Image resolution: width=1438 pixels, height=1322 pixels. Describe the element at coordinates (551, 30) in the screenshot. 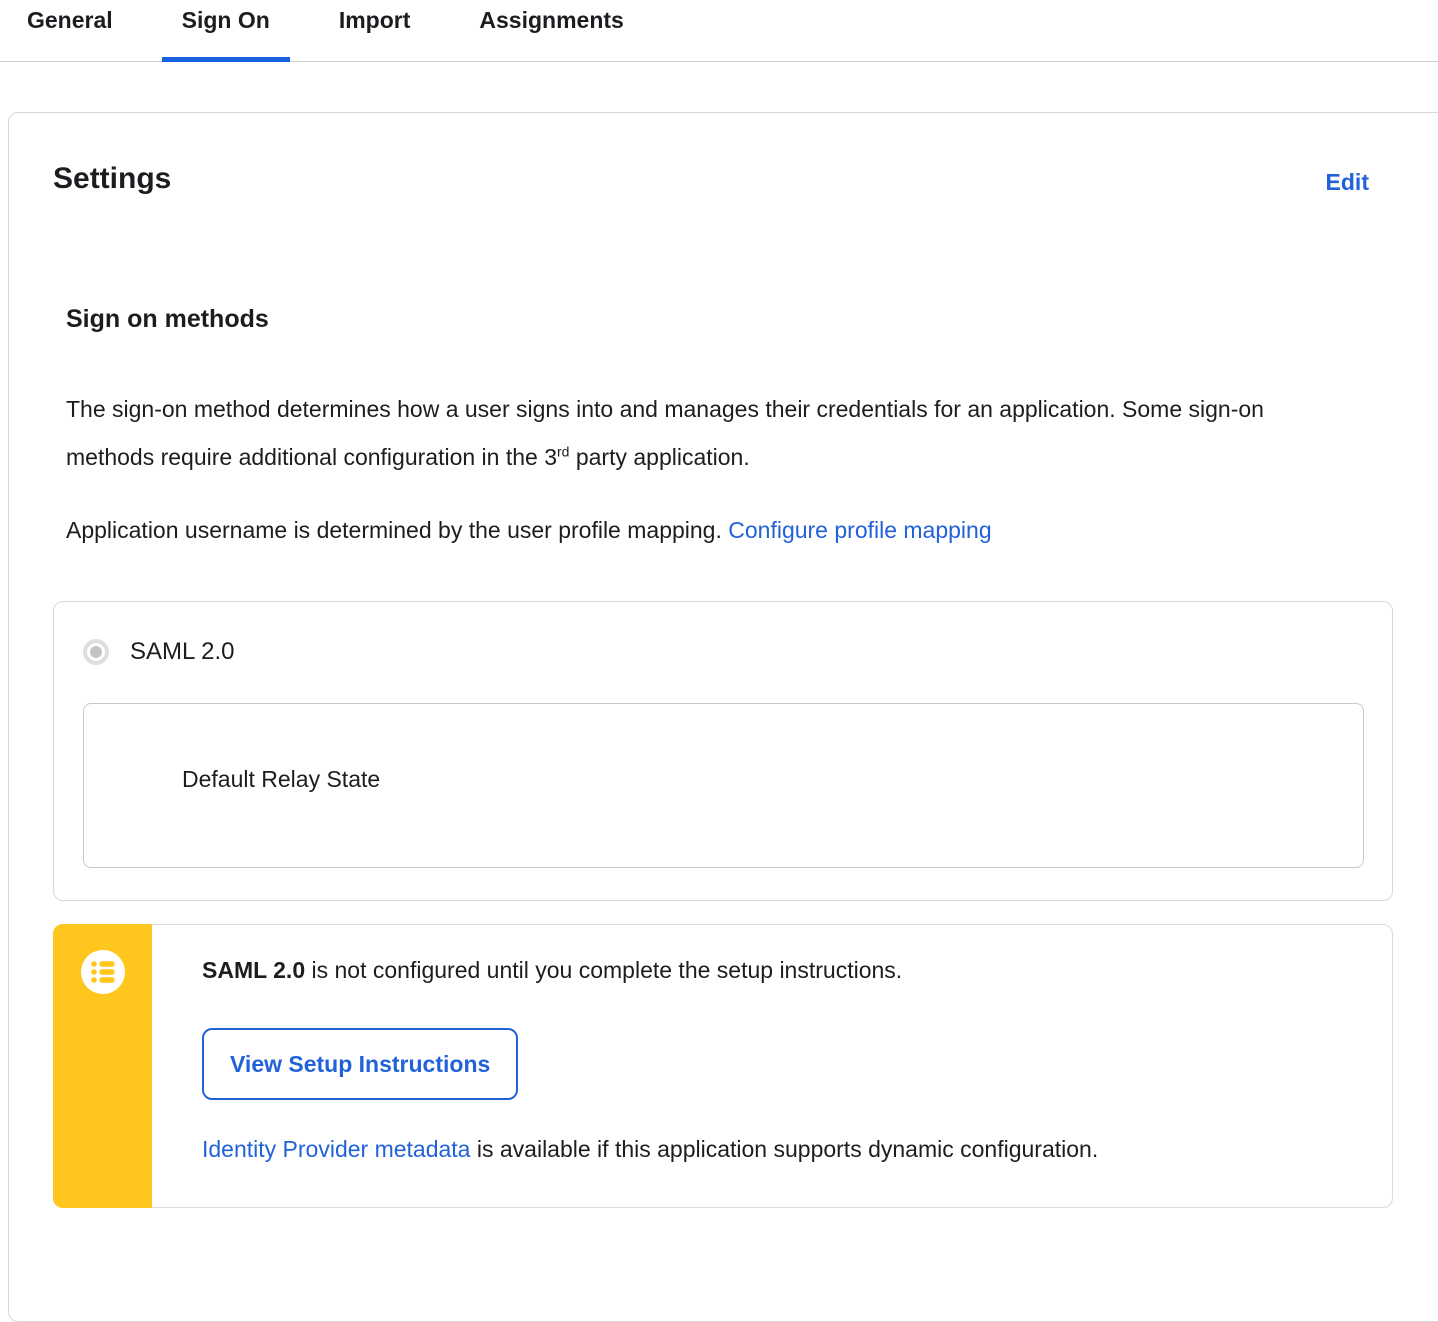

I see `tab-assignments: Assignments` at that location.